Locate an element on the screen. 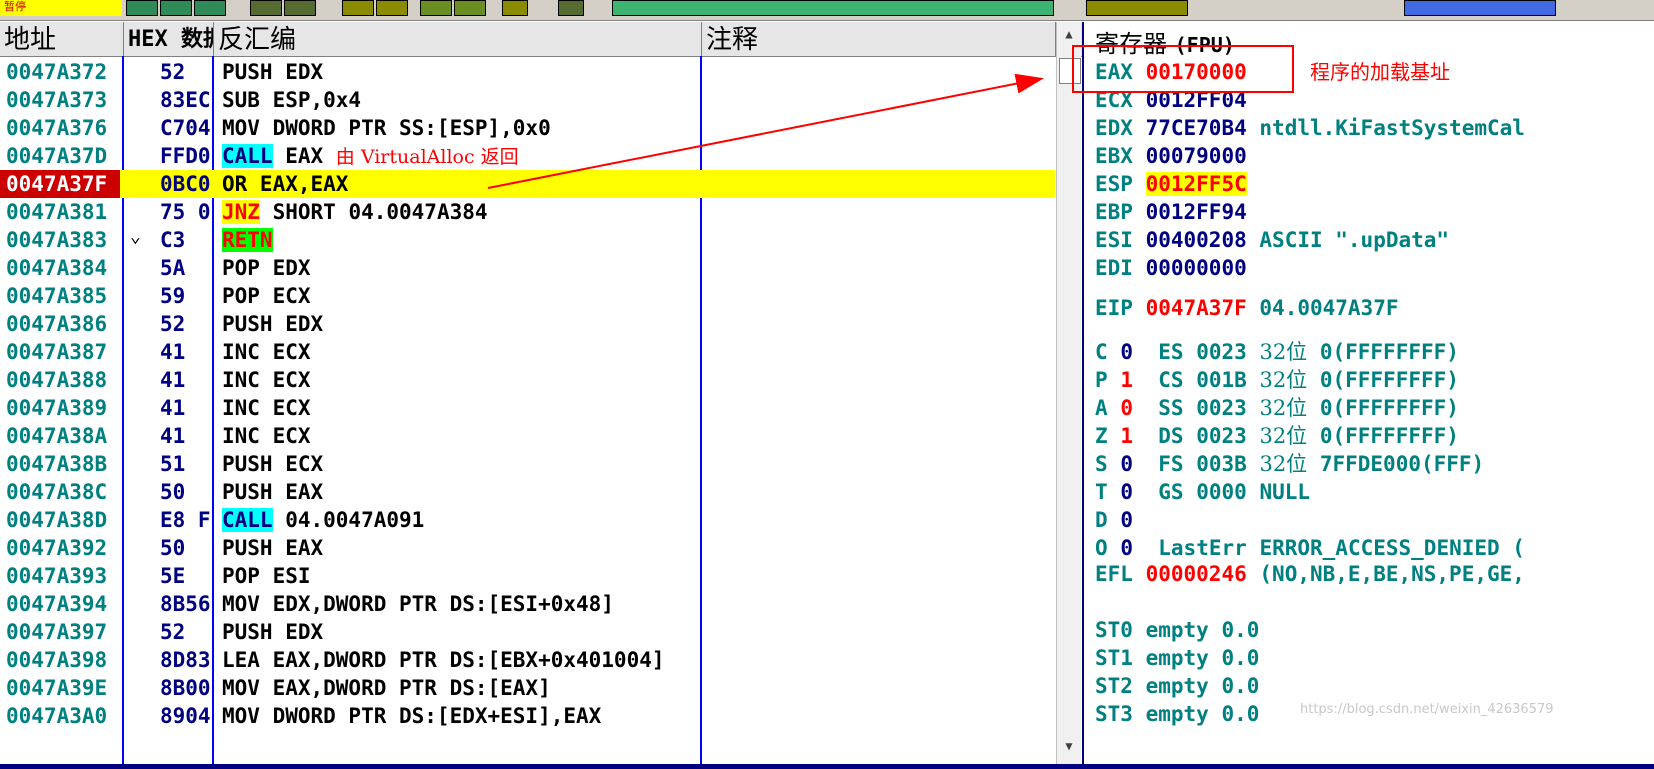 The image size is (1654, 769). table-row: 0047A397 52 PUSH EDX is located at coordinates (527, 632).